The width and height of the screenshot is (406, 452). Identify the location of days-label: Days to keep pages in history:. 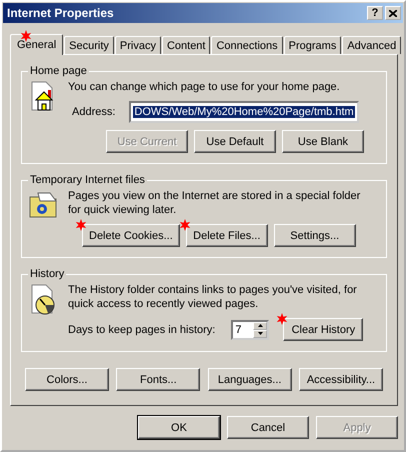
(142, 330).